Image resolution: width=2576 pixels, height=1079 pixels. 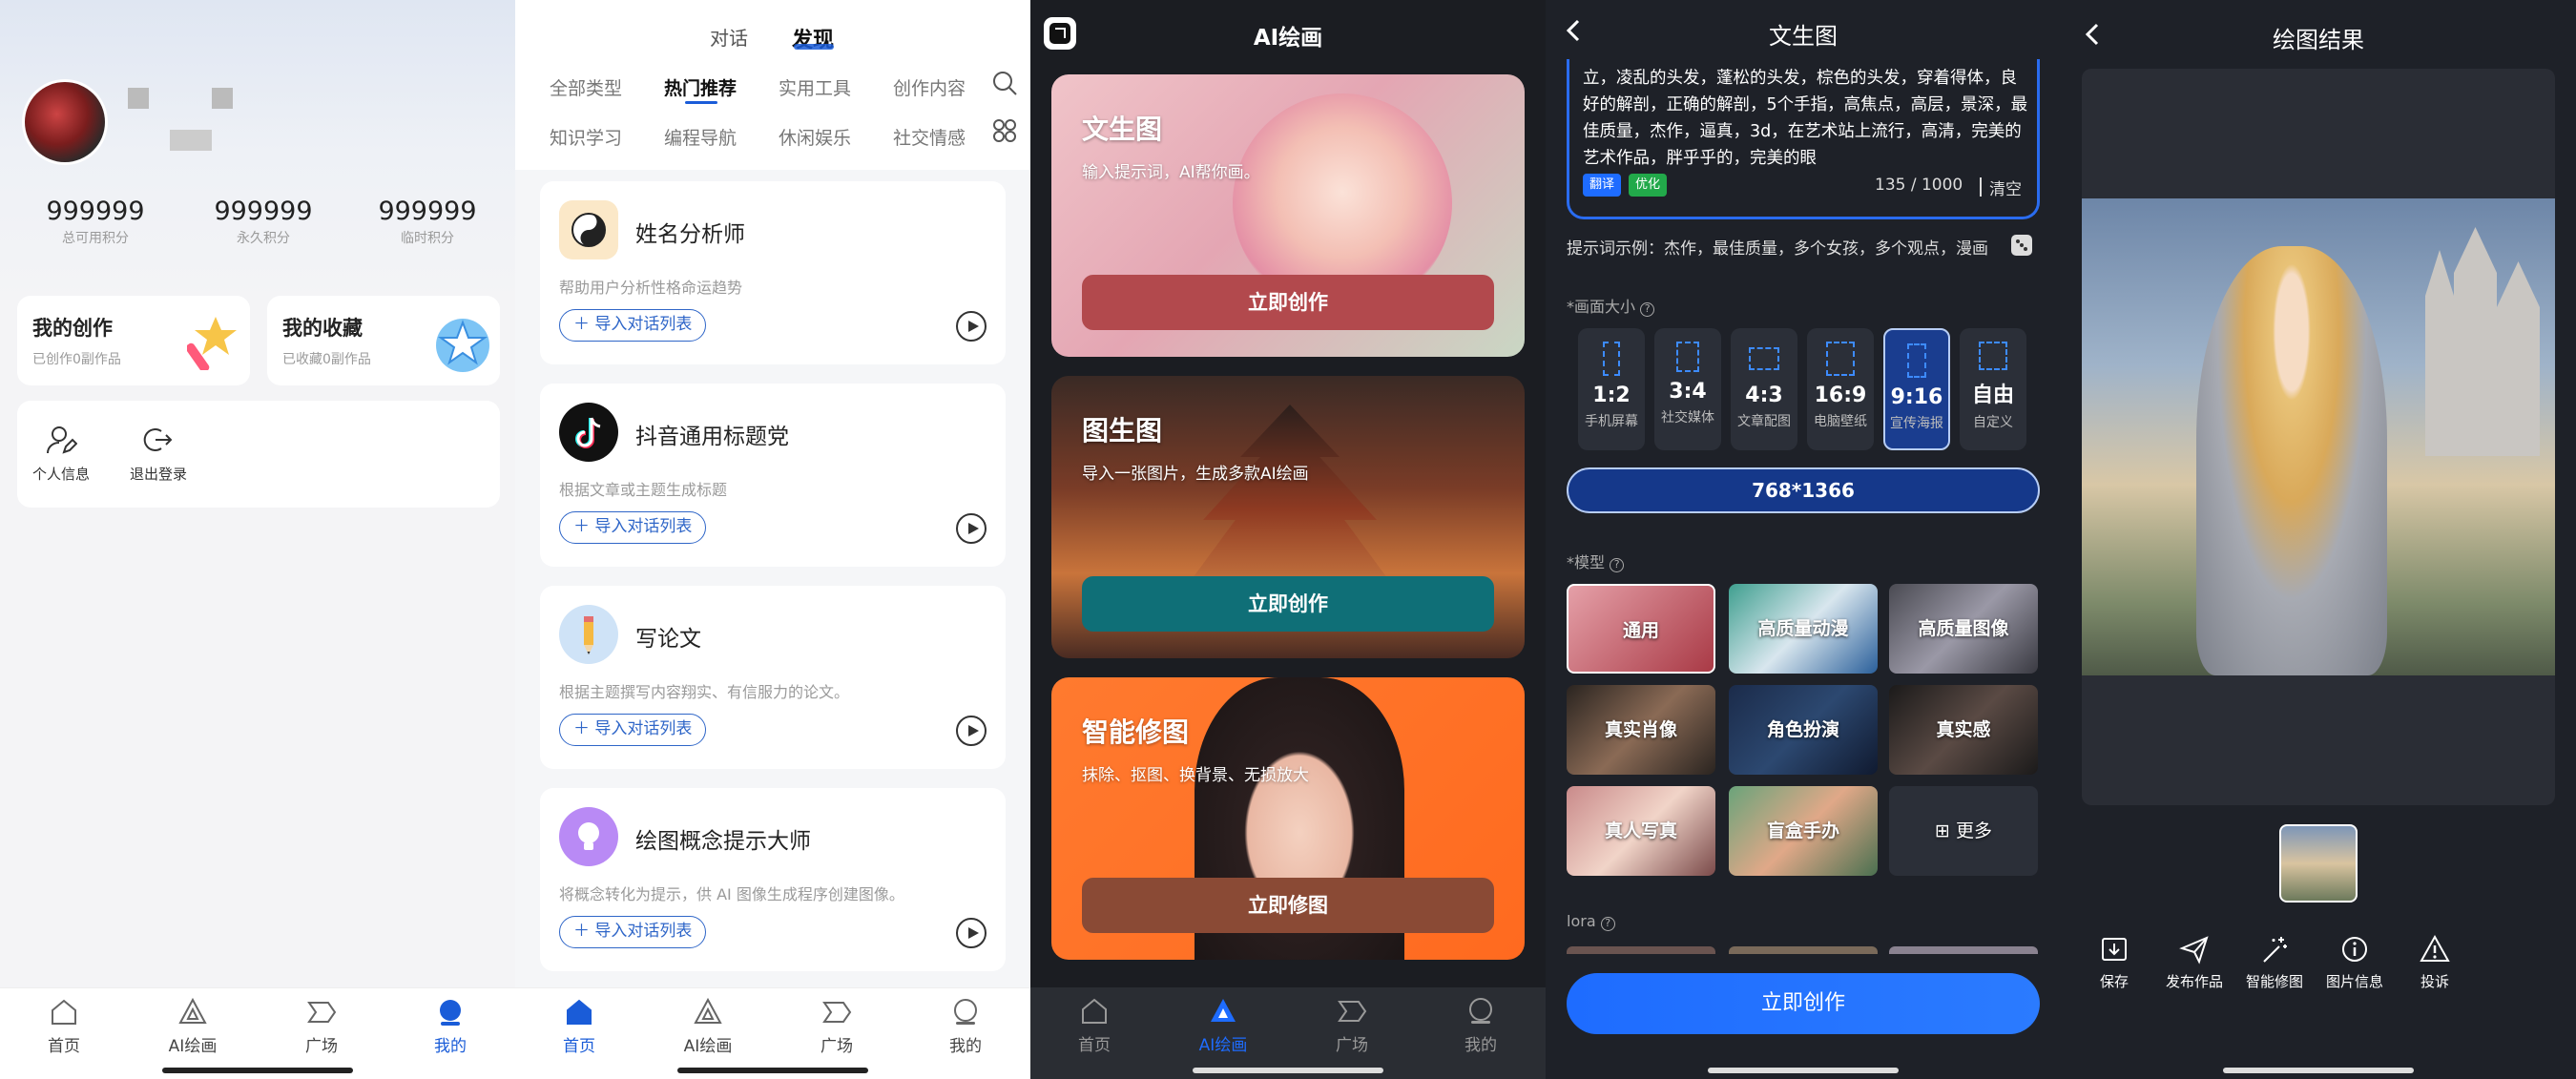 What do you see at coordinates (2021, 245) in the screenshot?
I see `dice-icon` at bounding box center [2021, 245].